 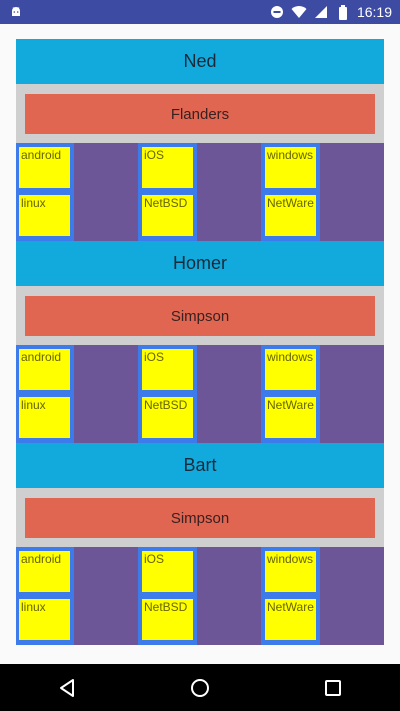 I want to click on first-name-header: Ned, so click(x=200, y=61).